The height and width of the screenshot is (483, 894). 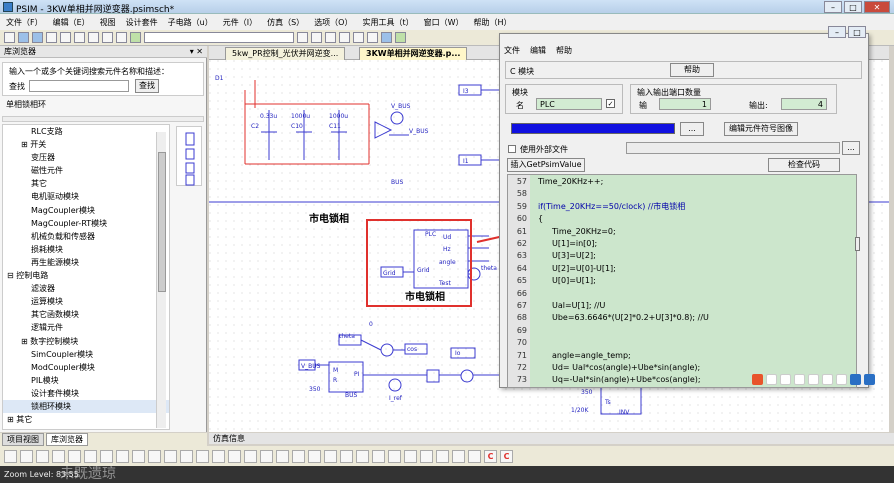 I want to click on edit-symbol-button: 编辑元件符号图像, so click(x=761, y=129).